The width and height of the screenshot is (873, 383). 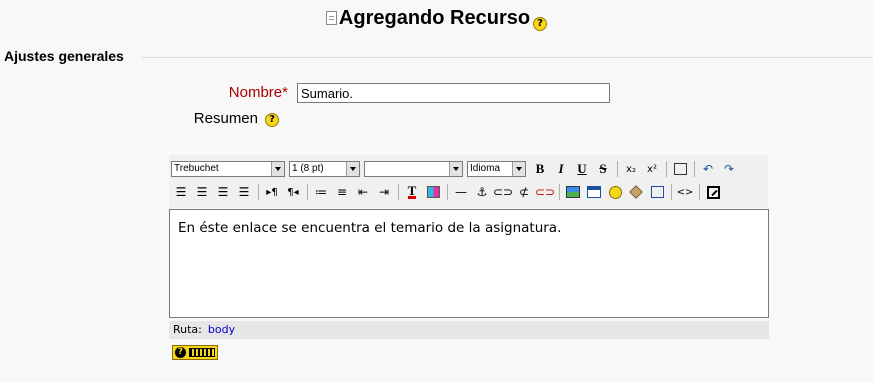 What do you see at coordinates (255, 92) in the screenshot?
I see `name-label-text: Nombre` at bounding box center [255, 92].